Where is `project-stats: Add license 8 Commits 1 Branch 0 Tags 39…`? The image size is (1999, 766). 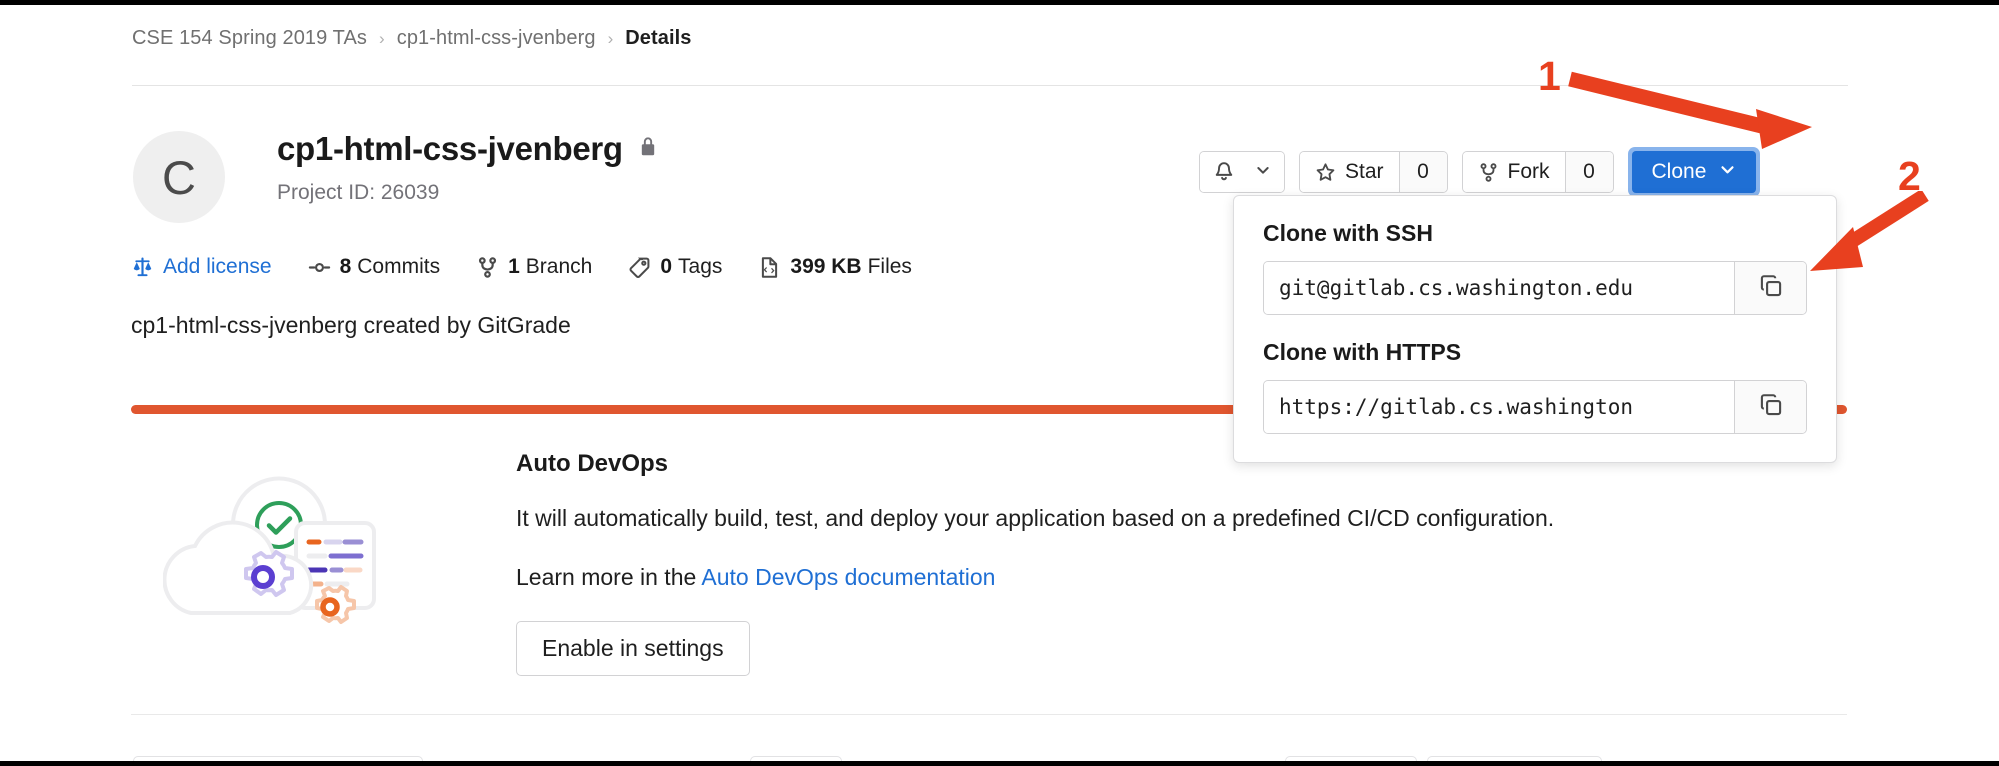 project-stats: Add license 8 Commits 1 Branch 0 Tags 39… is located at coordinates (539, 267).